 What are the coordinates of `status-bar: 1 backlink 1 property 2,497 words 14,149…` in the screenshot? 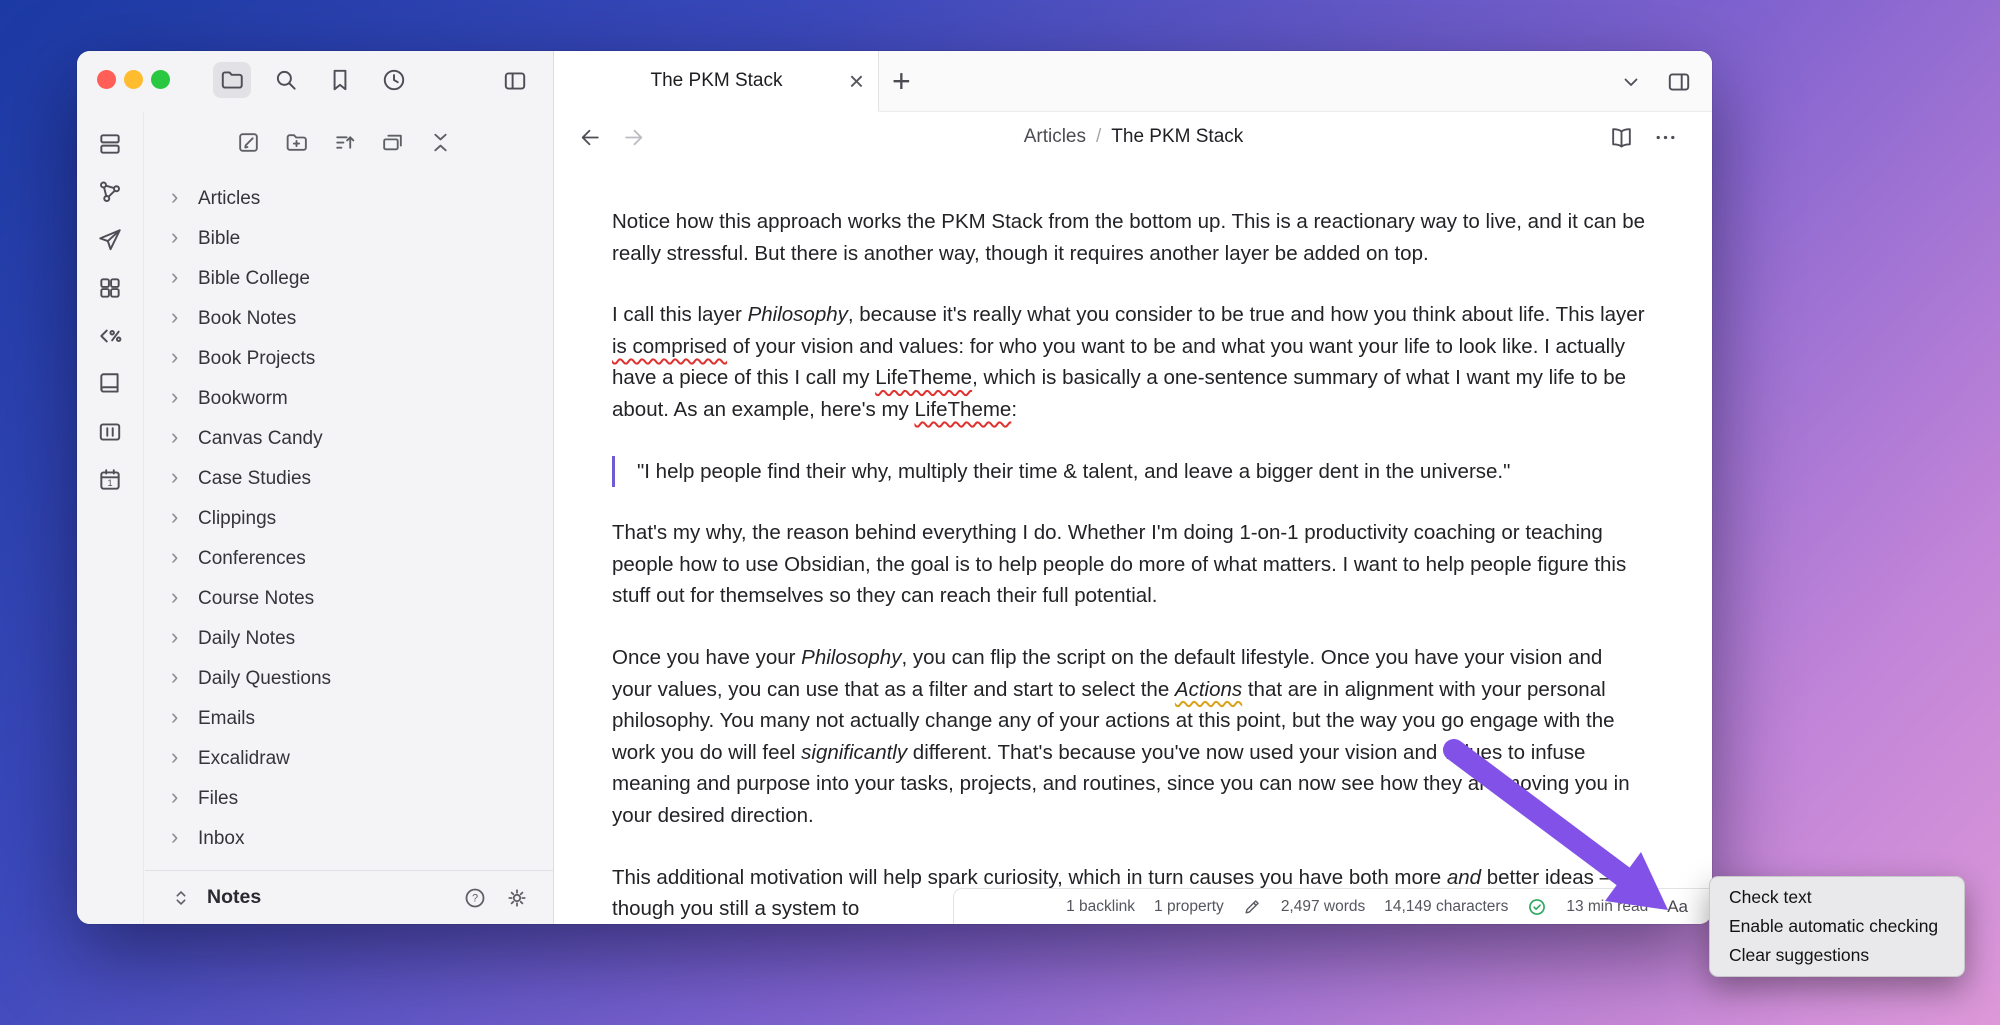 It's located at (1332, 906).